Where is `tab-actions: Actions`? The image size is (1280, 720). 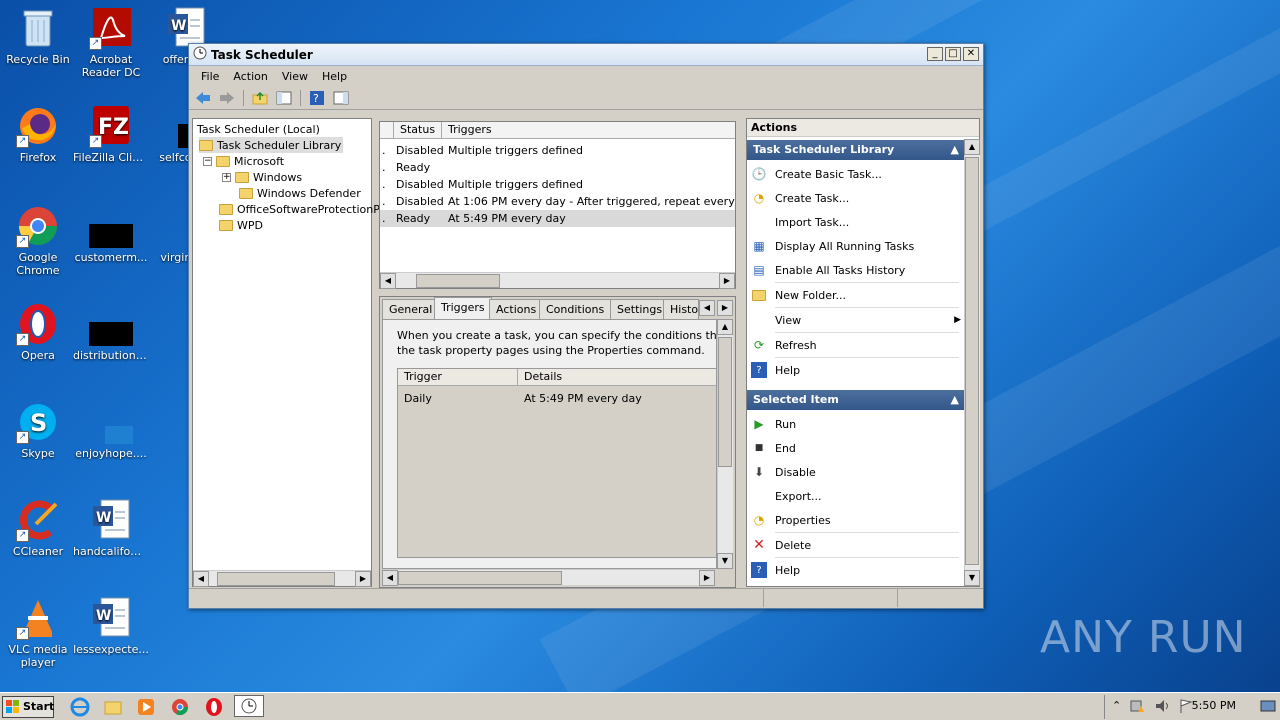
tab-actions: Actions is located at coordinates (516, 309).